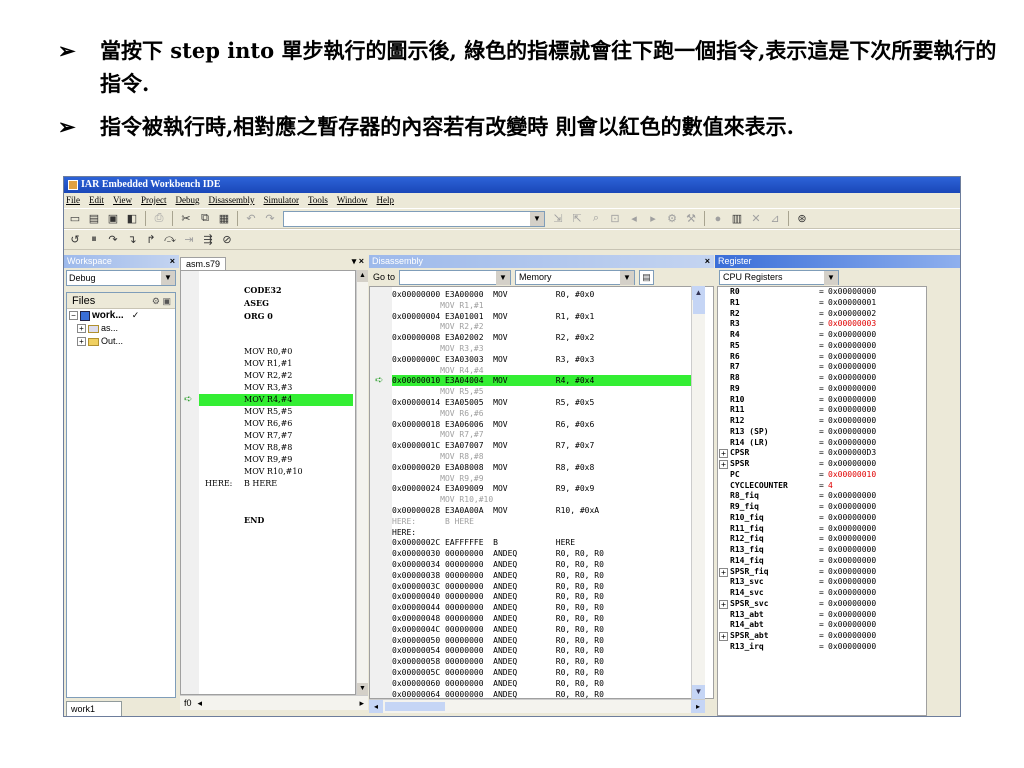  What do you see at coordinates (542, 488) in the screenshot?
I see `instruction-line: 0x00000024 E3A09009 MOV R9, #0x9` at bounding box center [542, 488].